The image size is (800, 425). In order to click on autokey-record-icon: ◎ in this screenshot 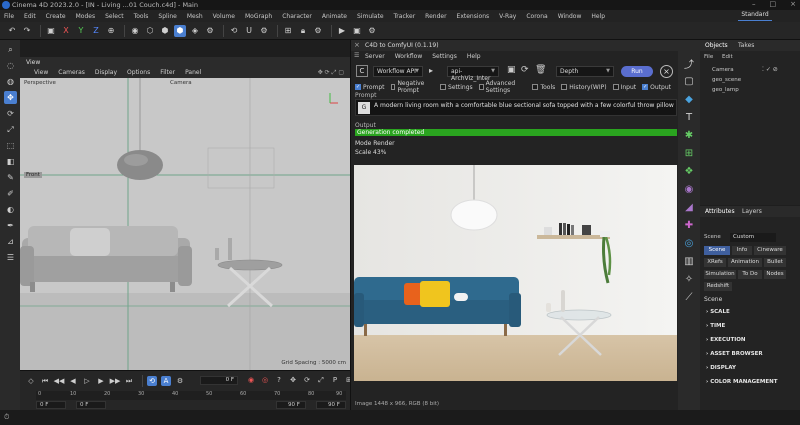, I will do `click(265, 380)`.